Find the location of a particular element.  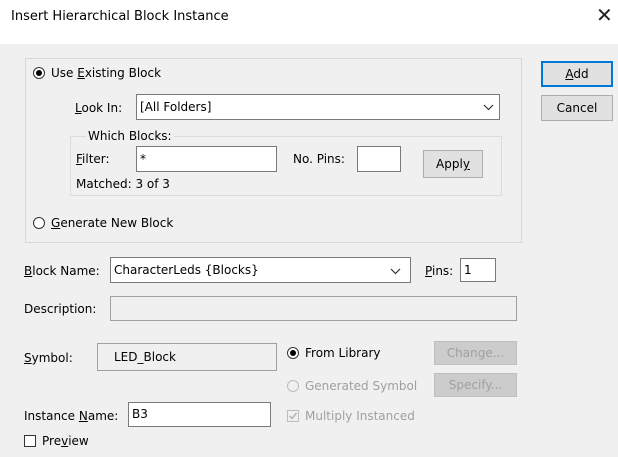

look-in-label: Look In: is located at coordinates (99, 108).